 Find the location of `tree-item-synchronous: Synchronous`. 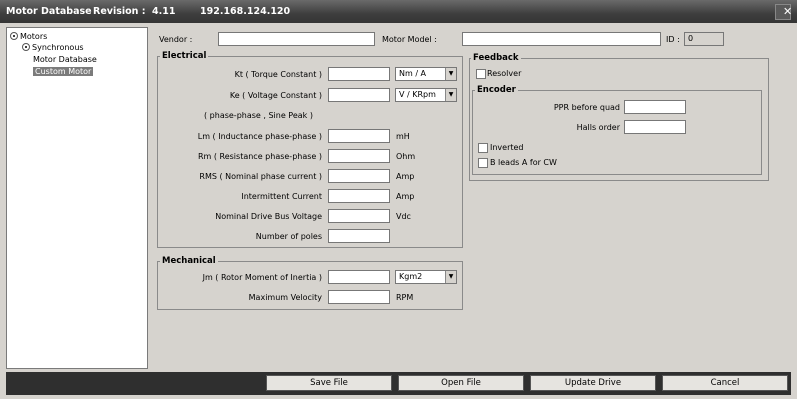

tree-item-synchronous: Synchronous is located at coordinates (53, 47).